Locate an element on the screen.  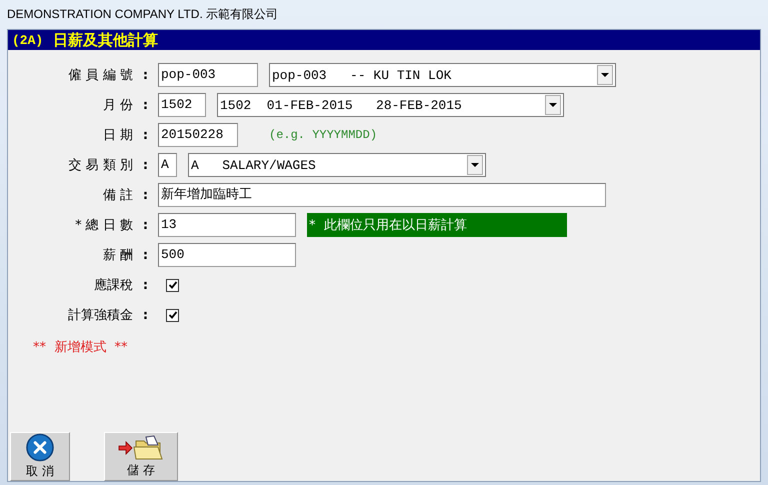
input-field: pop-003 is located at coordinates (208, 75).